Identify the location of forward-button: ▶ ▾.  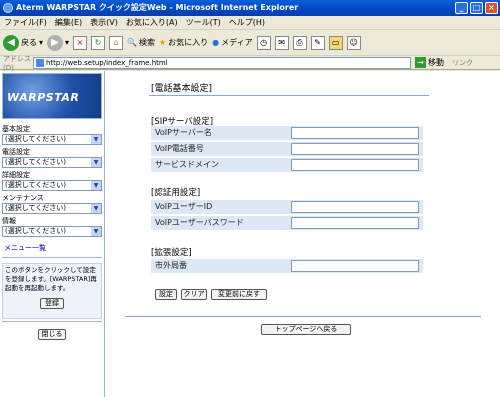
(58, 42).